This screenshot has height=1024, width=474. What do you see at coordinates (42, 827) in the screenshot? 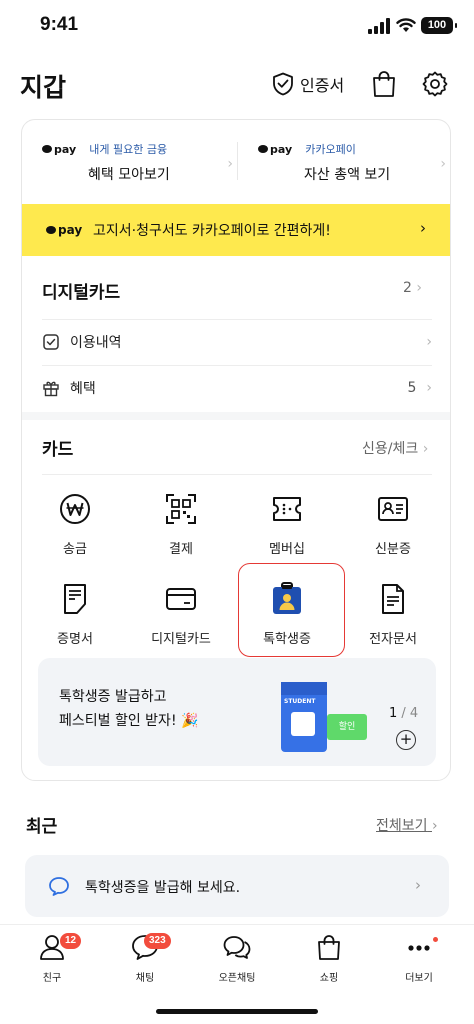
I see `recent-title: 최근` at bounding box center [42, 827].